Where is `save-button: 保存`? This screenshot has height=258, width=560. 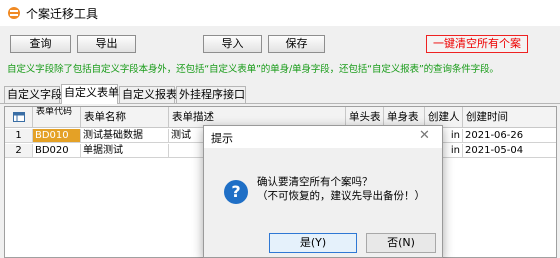 save-button: 保存 is located at coordinates (296, 44).